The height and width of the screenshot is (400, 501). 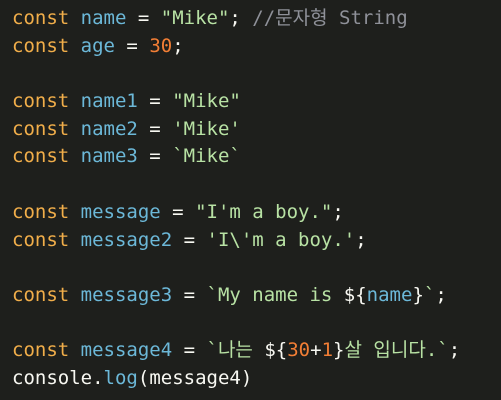 What do you see at coordinates (281, 239) in the screenshot?
I see `code-token: 'I\'m a boy.'` at bounding box center [281, 239].